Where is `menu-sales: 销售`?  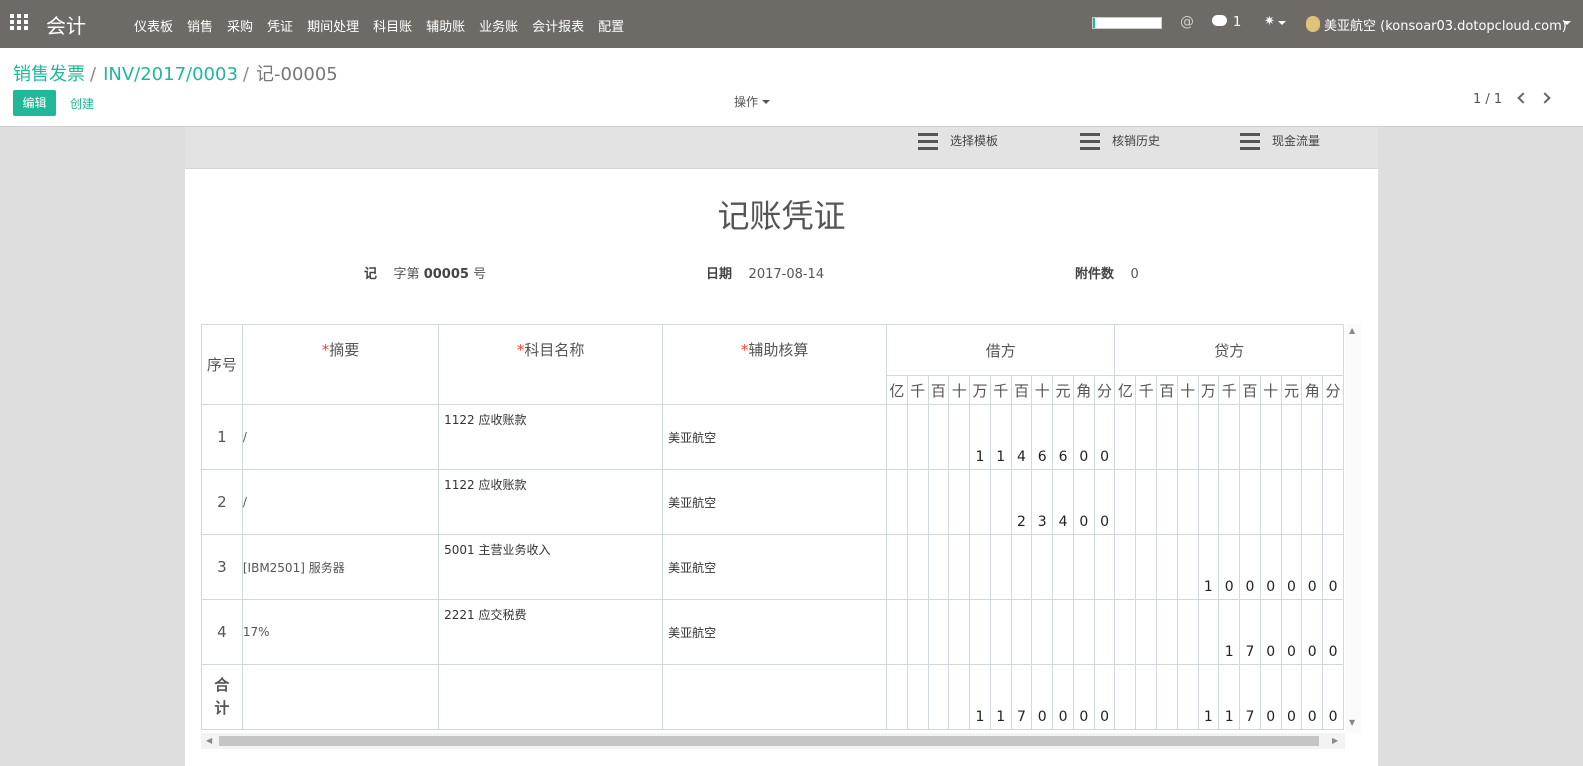
menu-sales: 销售 is located at coordinates (200, 25).